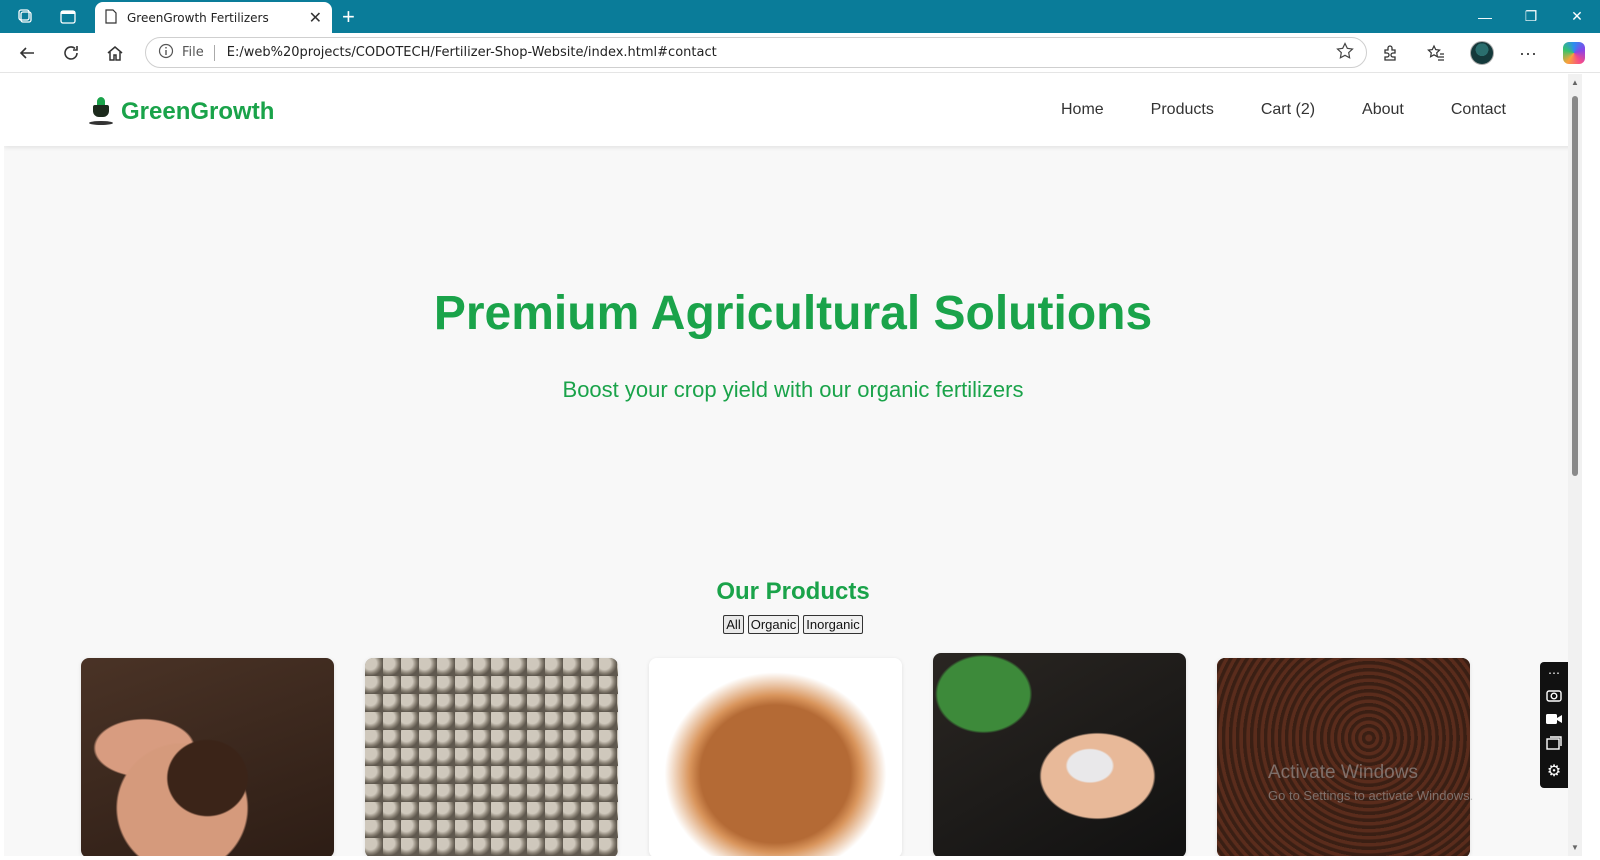 The width and height of the screenshot is (1600, 860). What do you see at coordinates (800, 16) in the screenshot?
I see `browser-tab-bar: GreenGrowth Fertilizers ✕ + — ❐ ✕` at bounding box center [800, 16].